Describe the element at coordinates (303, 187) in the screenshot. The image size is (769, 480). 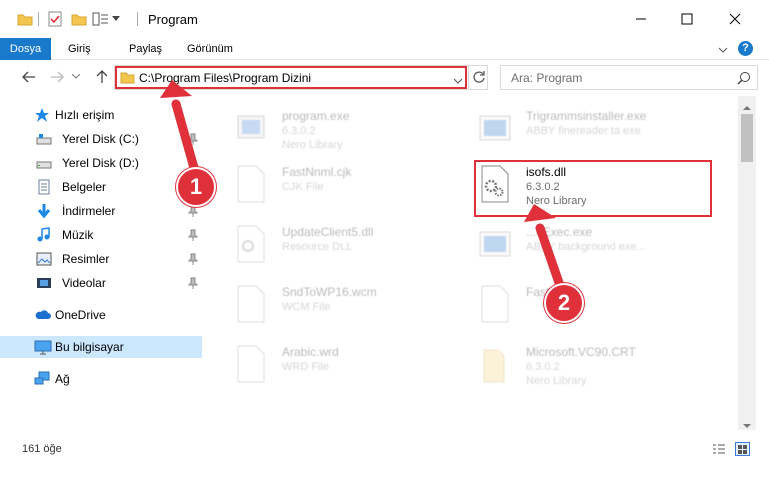
I see `file-type: CJK File` at that location.